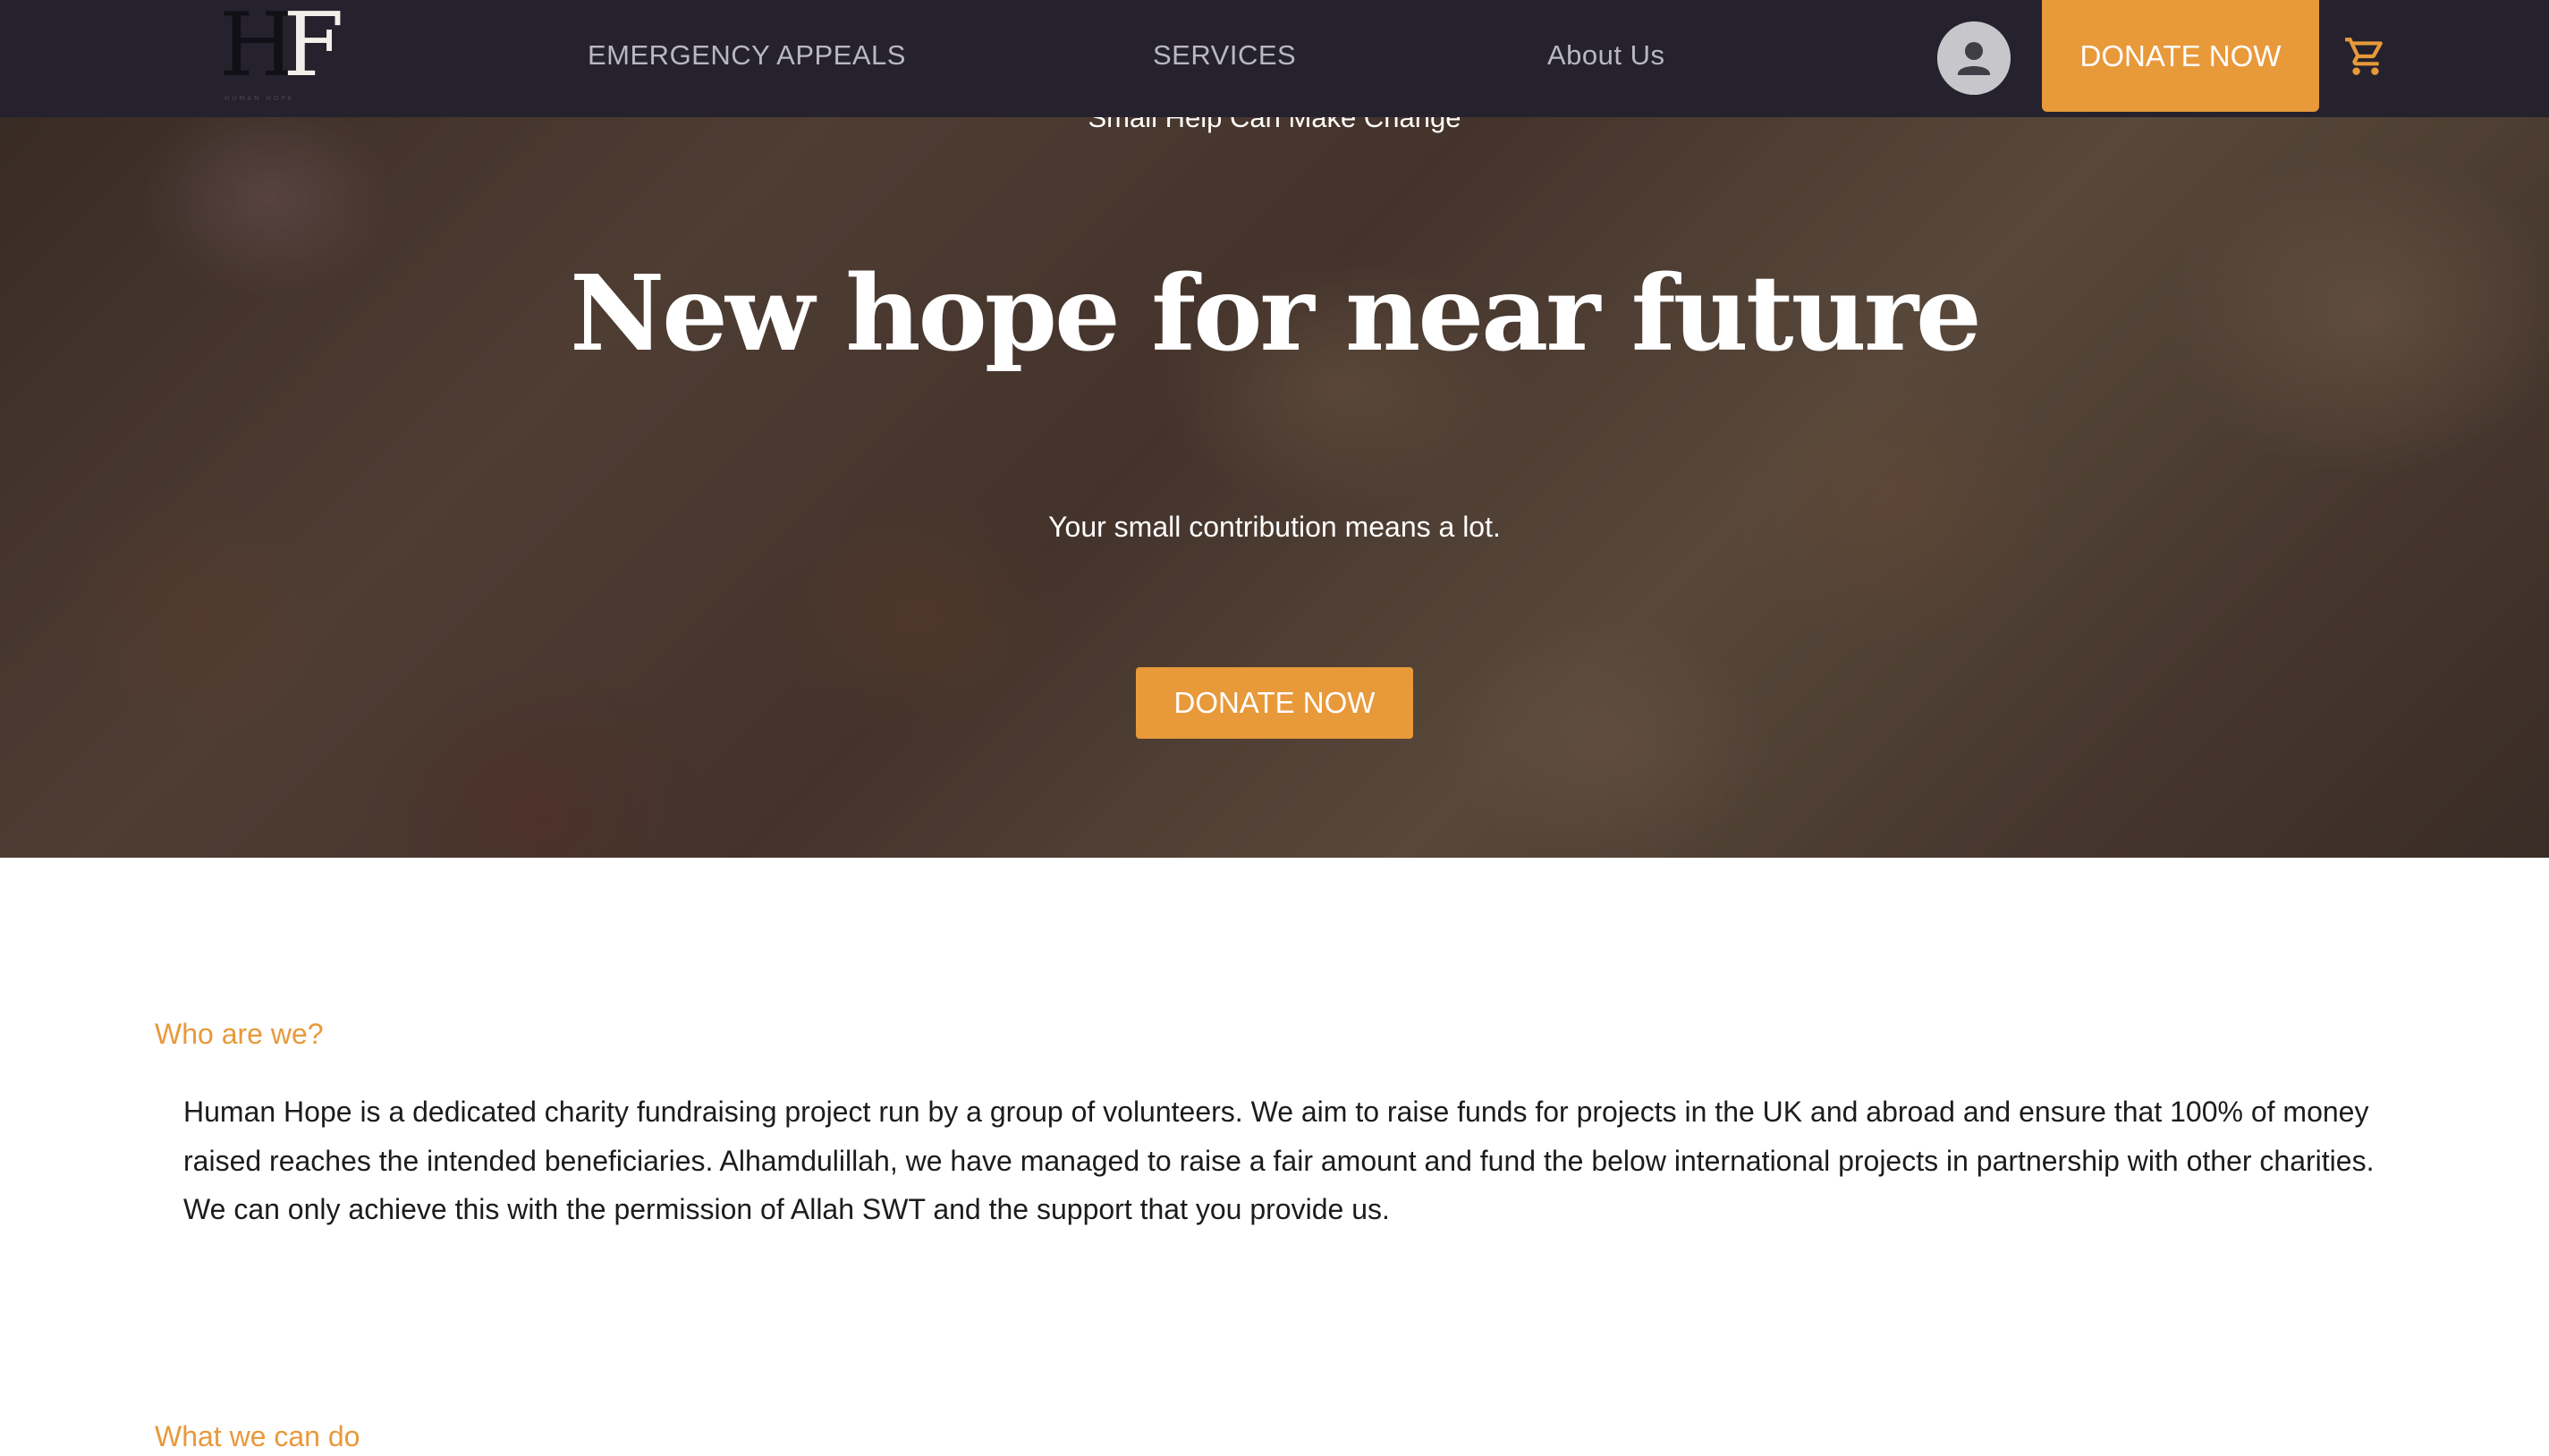 The width and height of the screenshot is (2549, 1456). Describe the element at coordinates (1606, 55) in the screenshot. I see `nav-about-us: About Us` at that location.